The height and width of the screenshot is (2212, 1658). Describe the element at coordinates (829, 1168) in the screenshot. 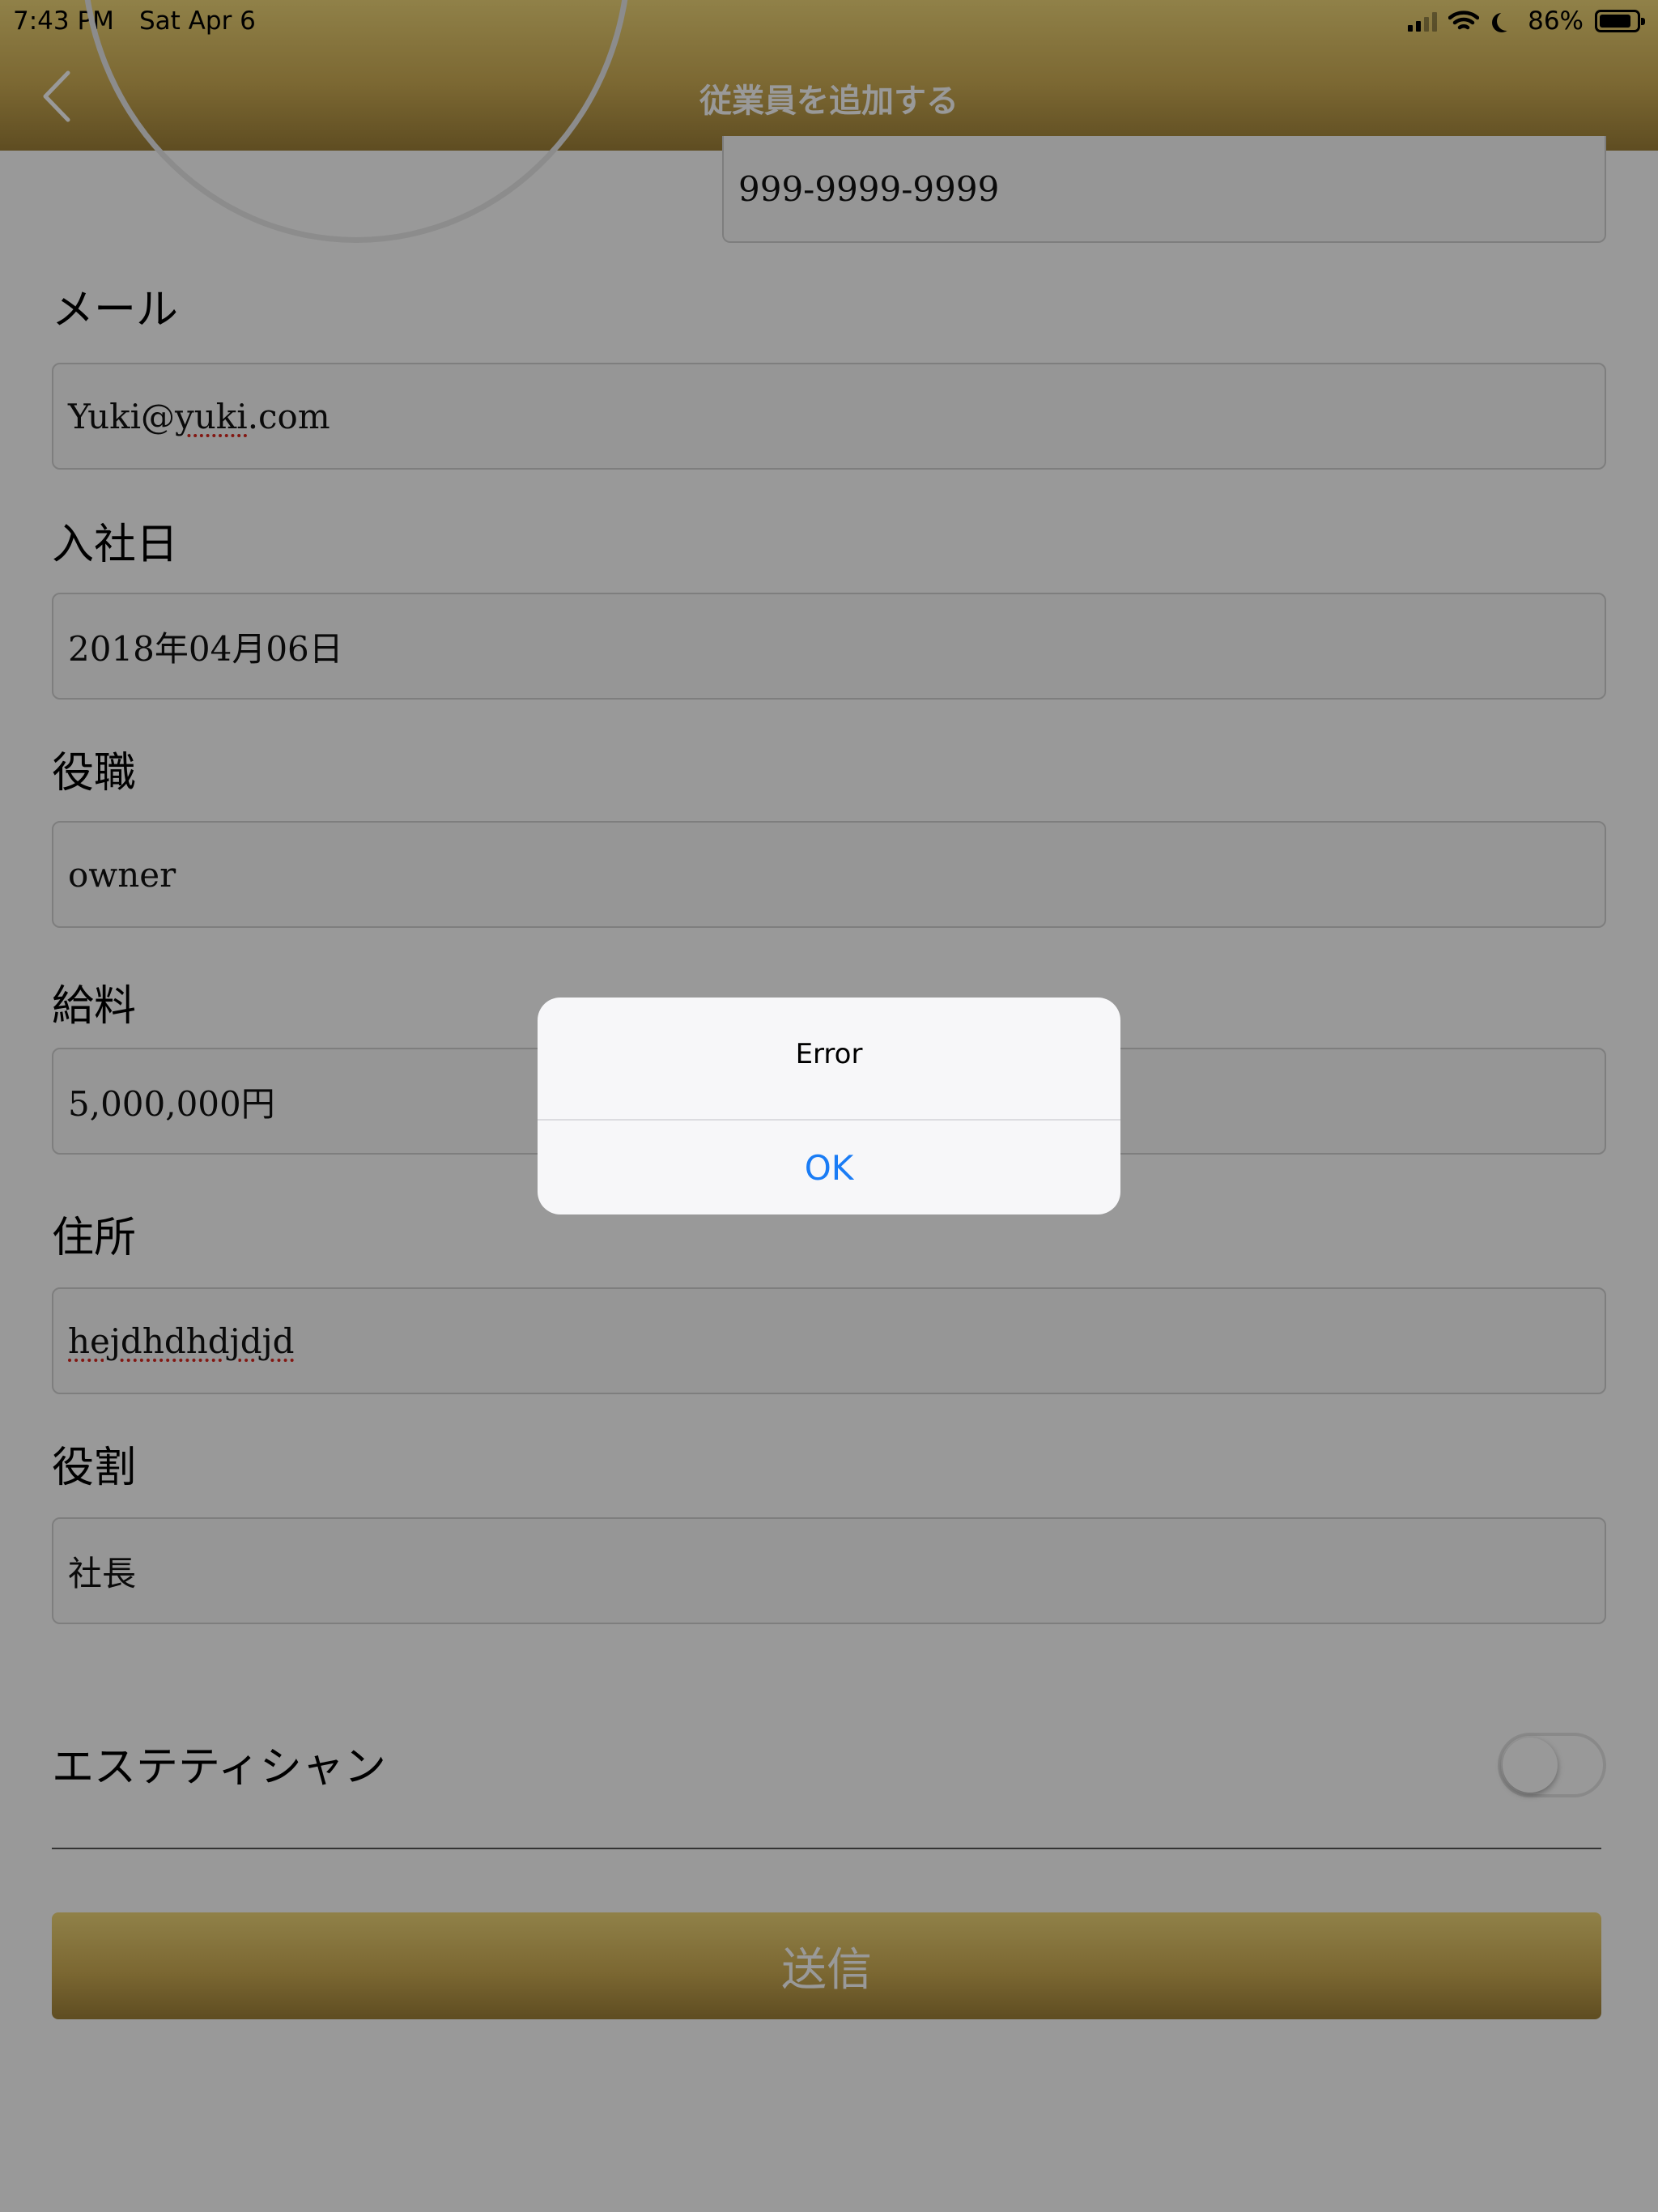

I see `alert-ok-button: OK` at that location.